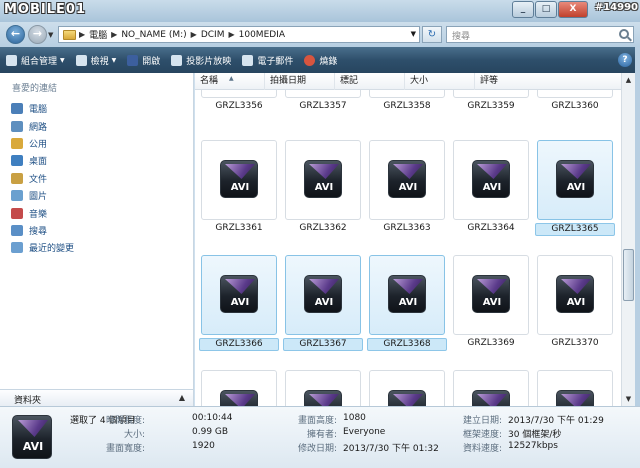 Image resolution: width=640 pixels, height=468 pixels. Describe the element at coordinates (95, 60) in the screenshot. I see `views-button: 檢視 ▼` at that location.